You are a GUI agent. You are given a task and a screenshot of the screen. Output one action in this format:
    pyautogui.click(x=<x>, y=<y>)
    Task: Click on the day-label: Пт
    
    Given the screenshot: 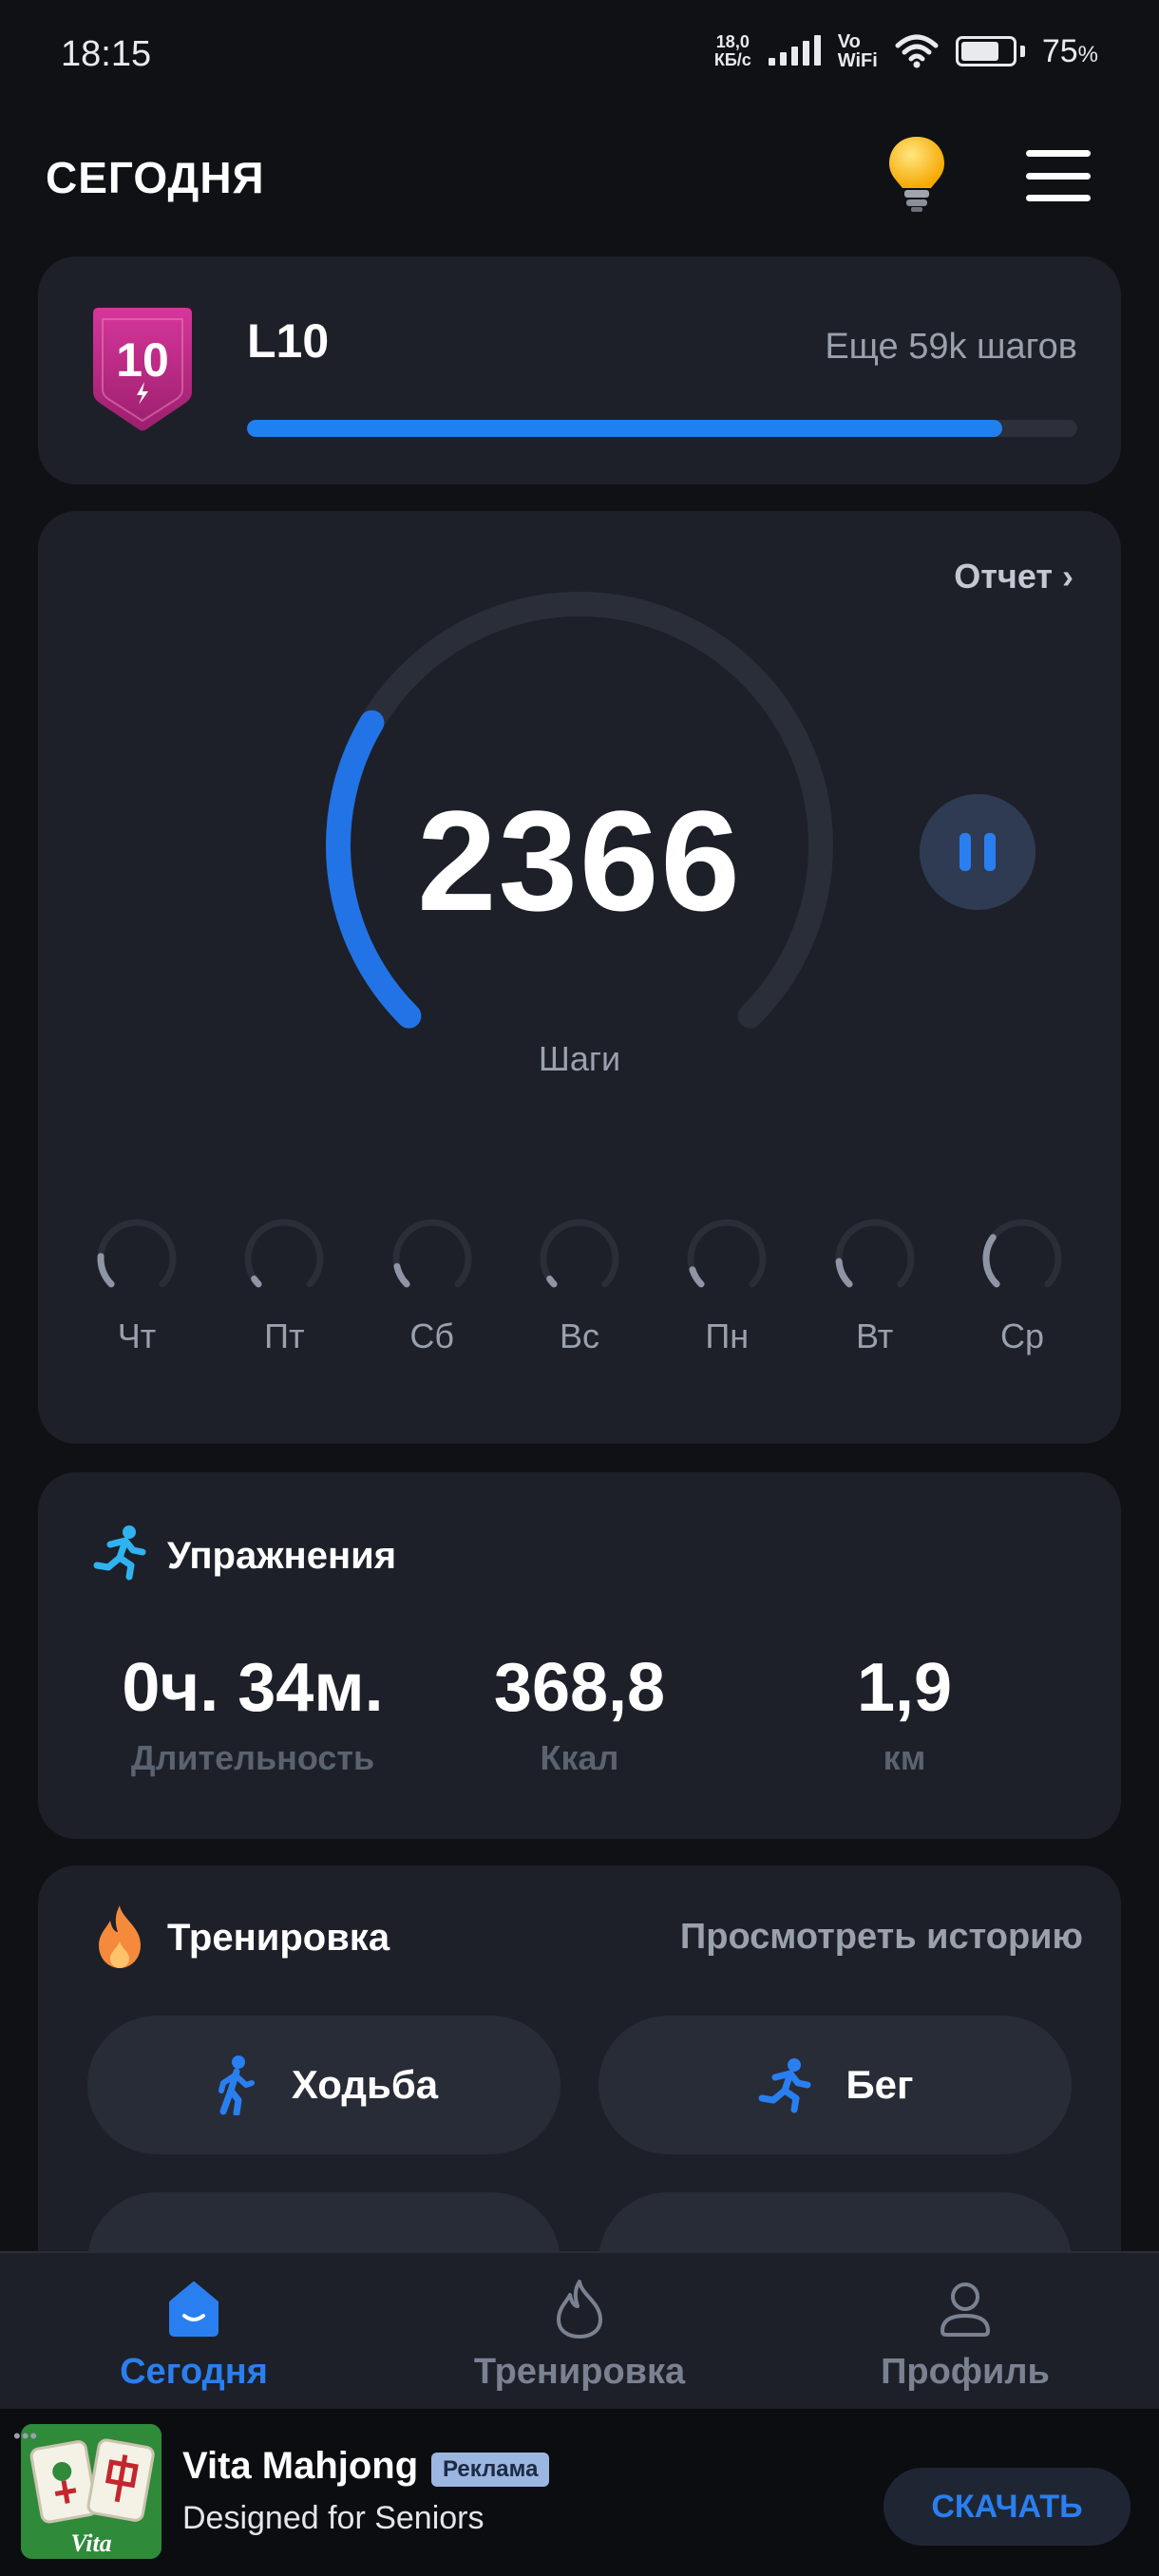 What is the action you would take?
    pyautogui.click(x=284, y=1335)
    